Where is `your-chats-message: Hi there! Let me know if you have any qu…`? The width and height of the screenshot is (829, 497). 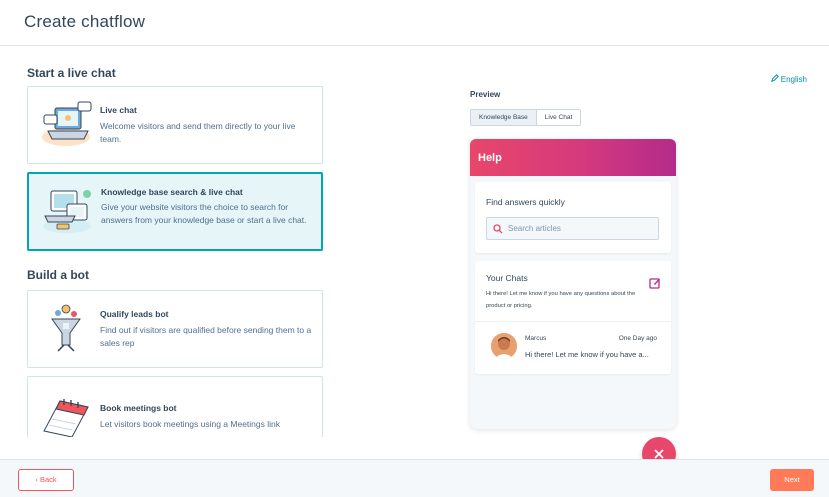
your-chats-message: Hi there! Let me know if you have any qu… is located at coordinates (561, 300).